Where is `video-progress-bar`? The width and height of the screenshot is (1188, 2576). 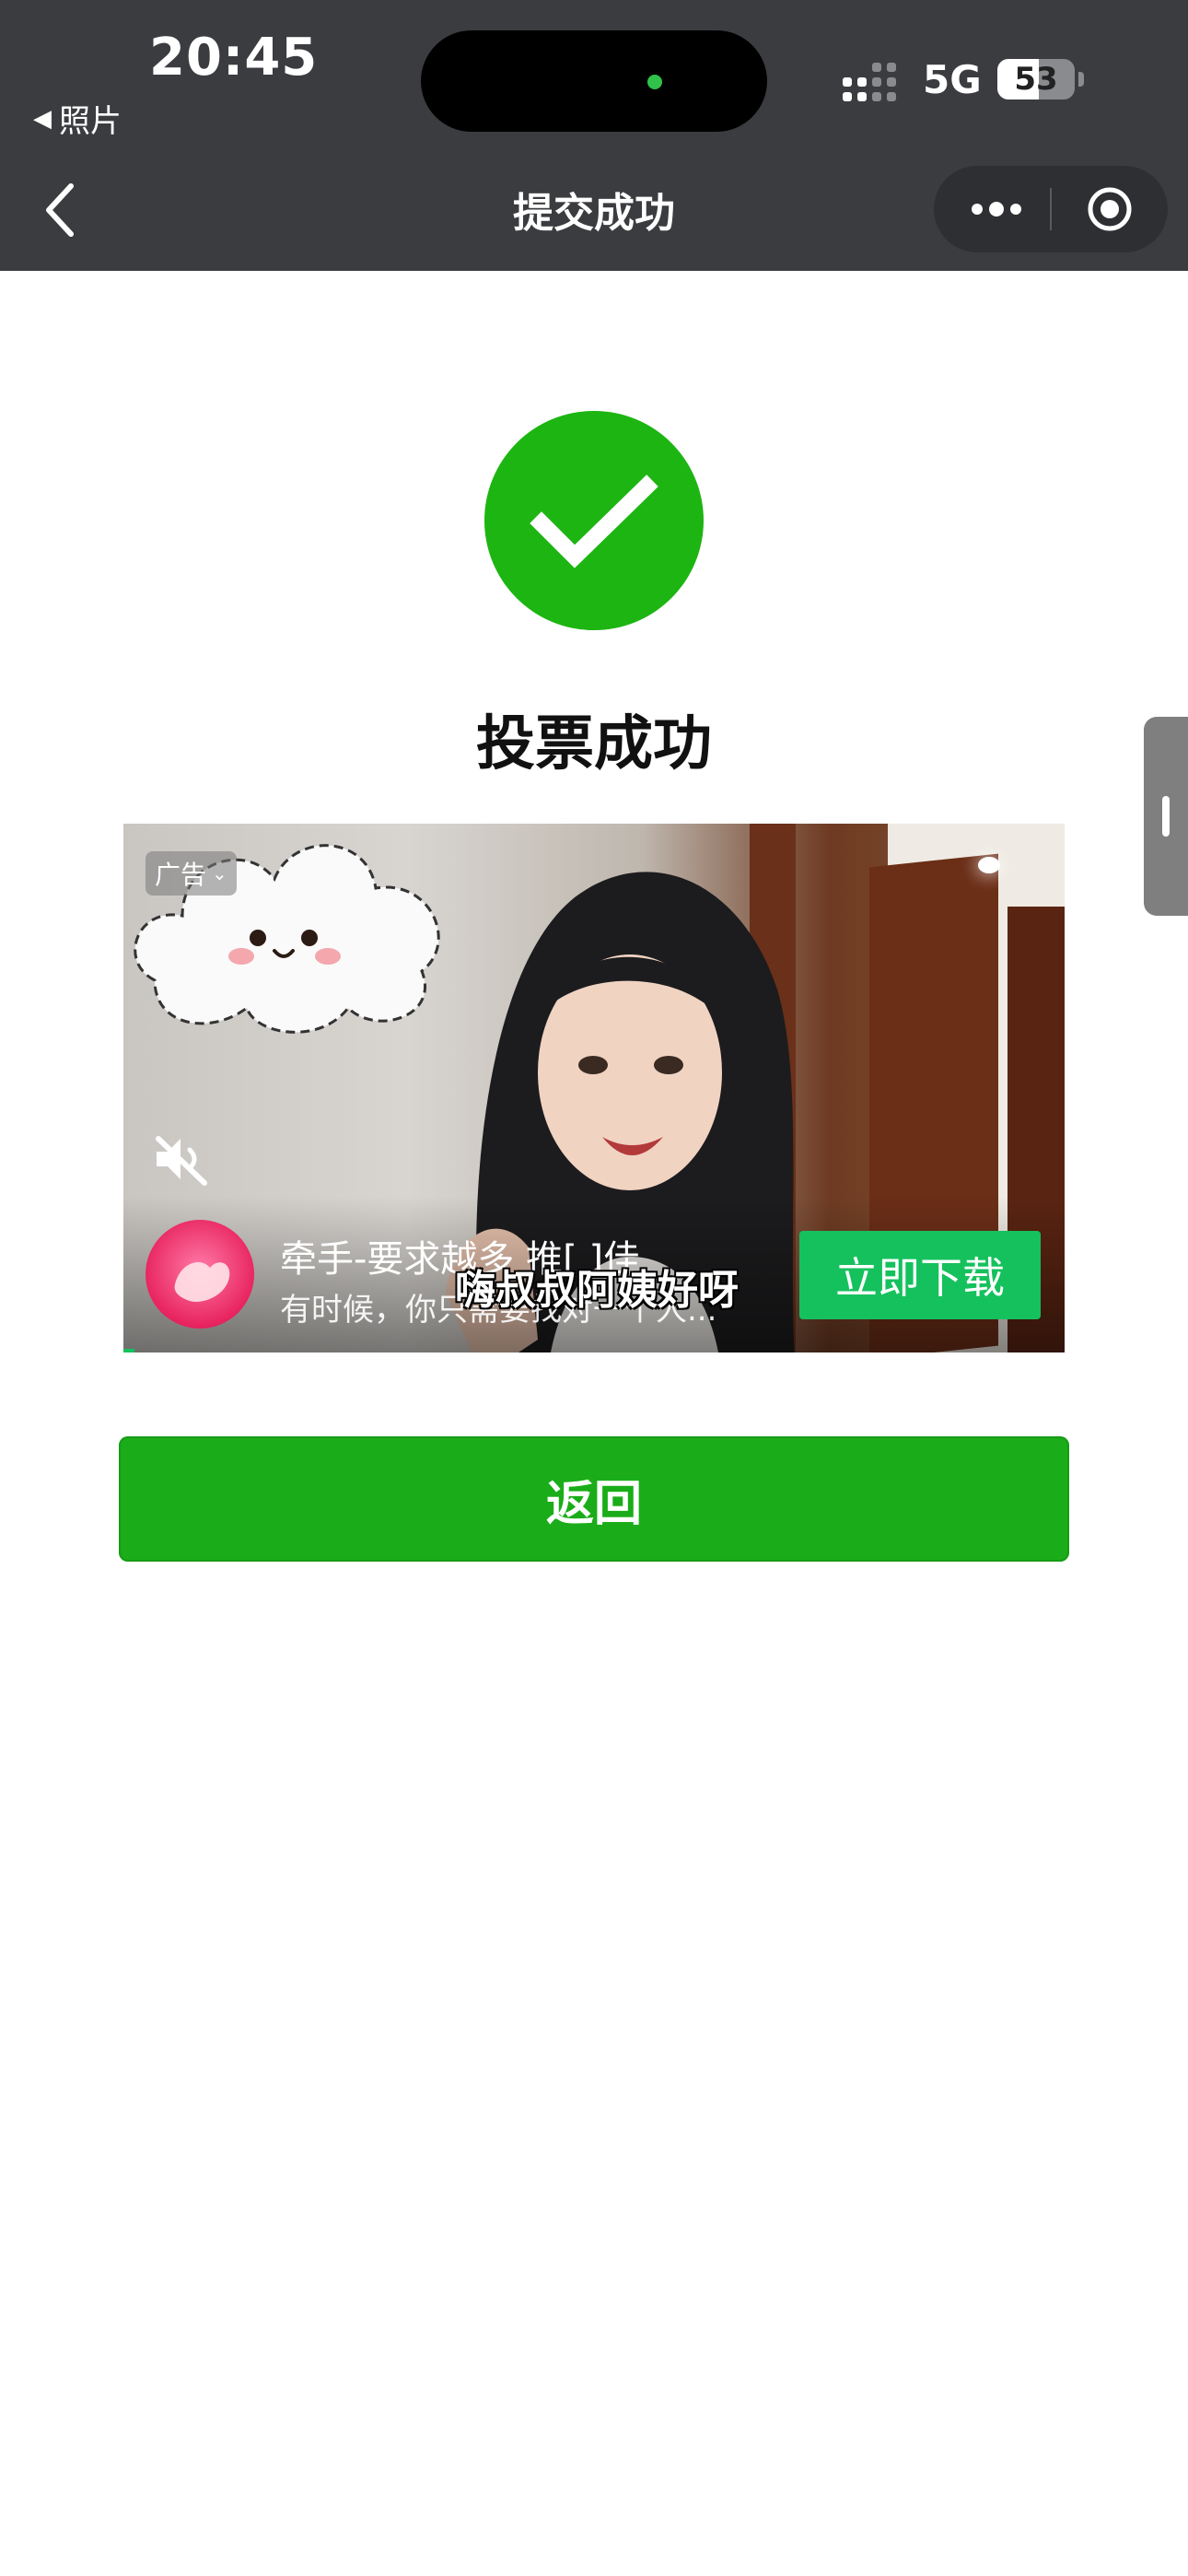
video-progress-bar is located at coordinates (128, 1350).